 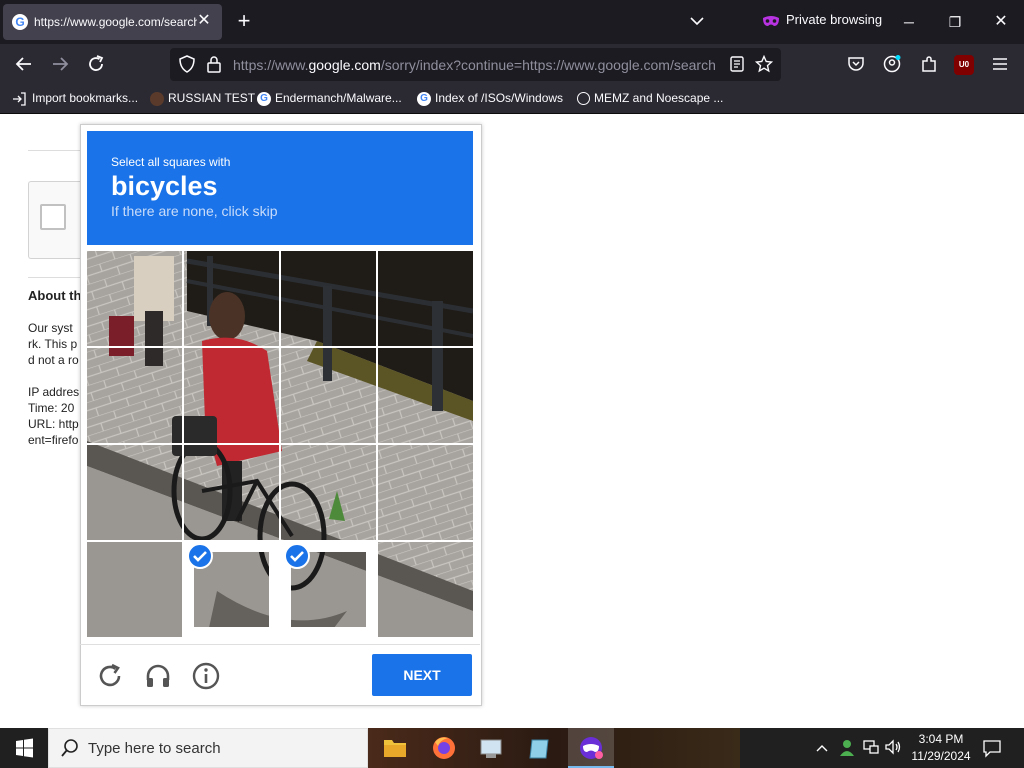 What do you see at coordinates (909, 22) in the screenshot?
I see `minimize-button: ─` at bounding box center [909, 22].